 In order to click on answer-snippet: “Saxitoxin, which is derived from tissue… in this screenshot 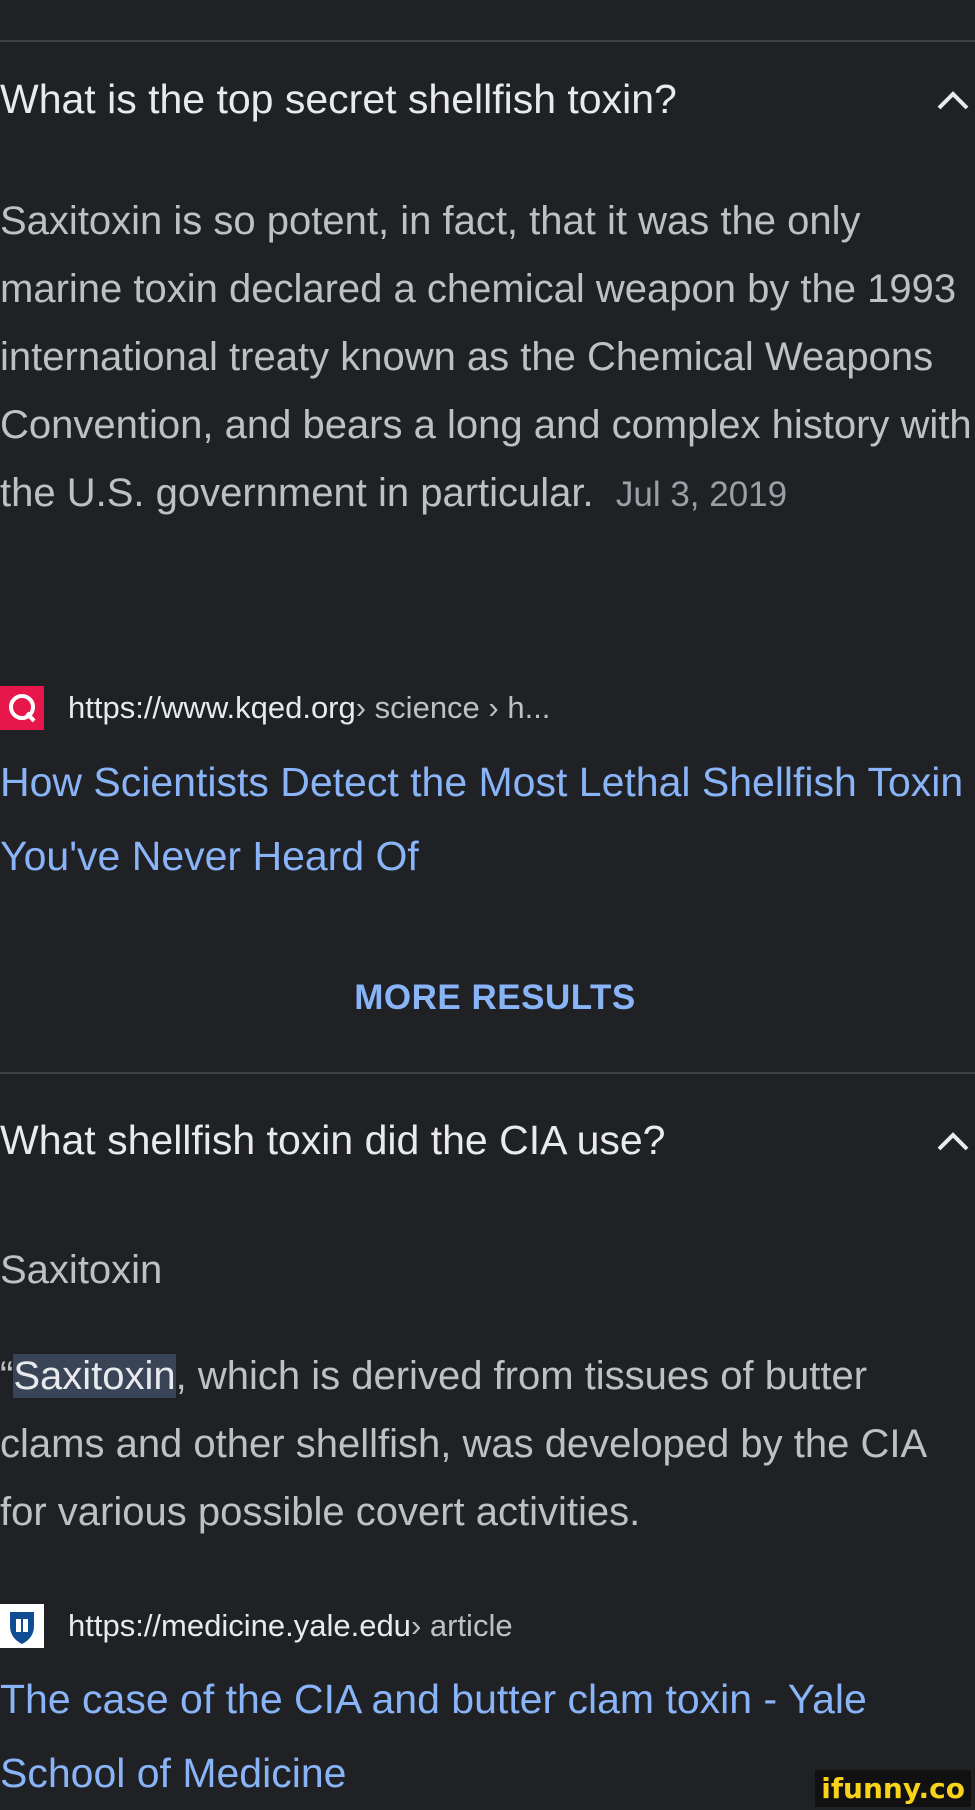, I will do `click(487, 1444)`.